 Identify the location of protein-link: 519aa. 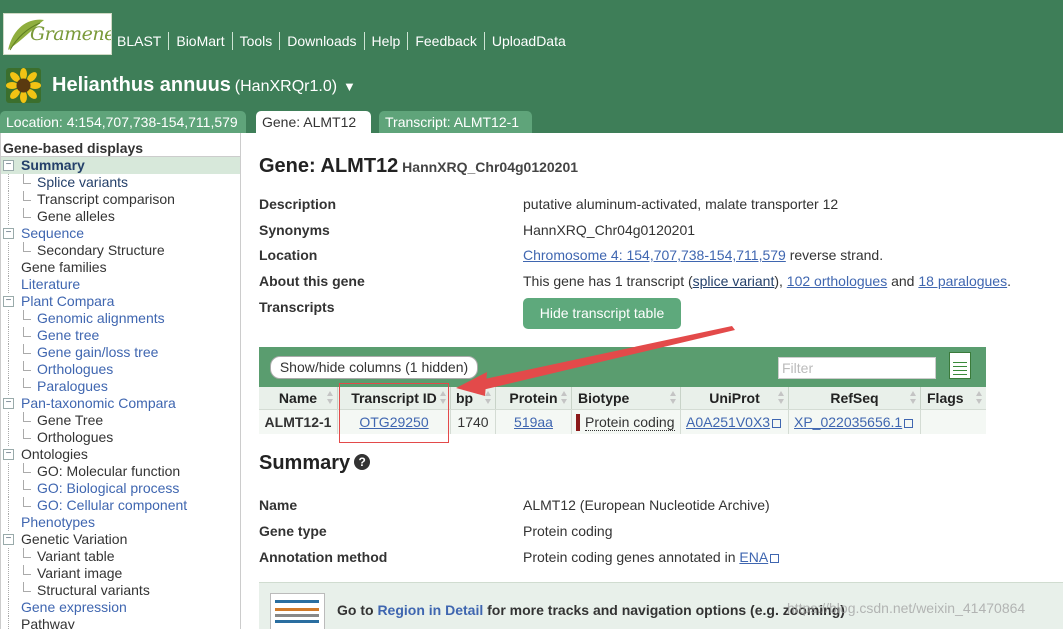
(533, 422).